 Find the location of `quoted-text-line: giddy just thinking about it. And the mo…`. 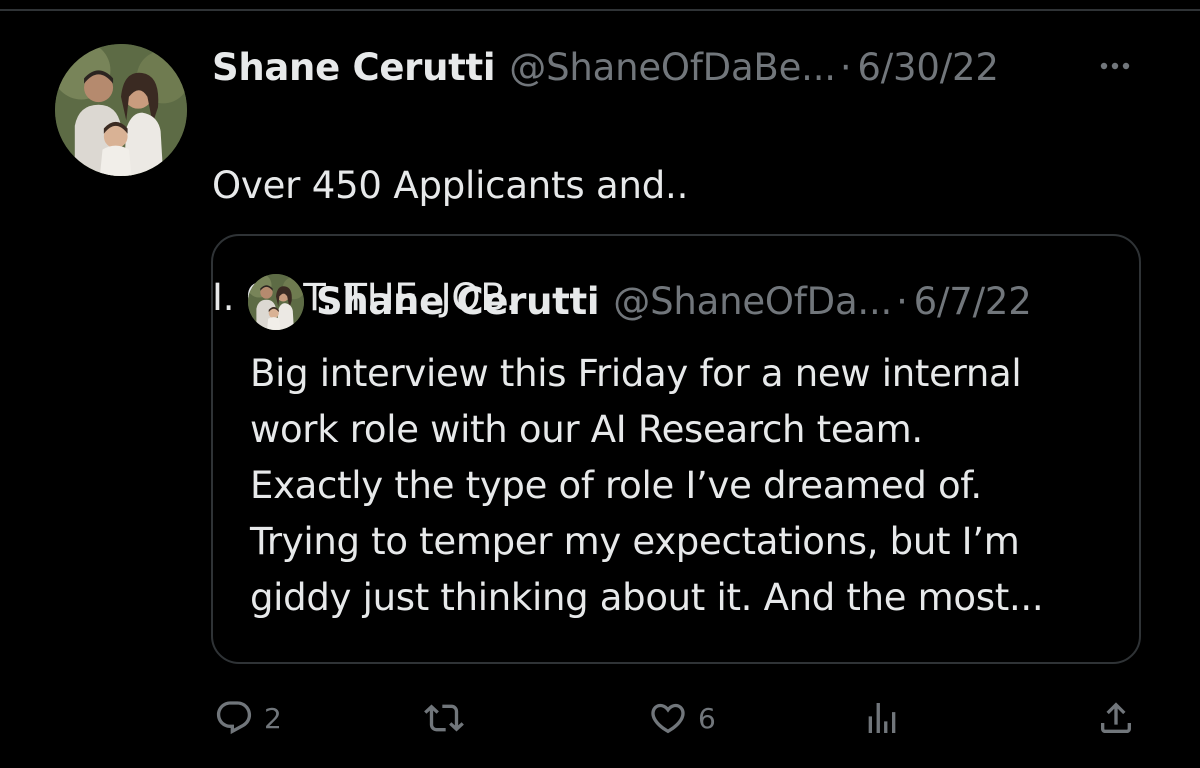

quoted-text-line: giddy just thinking about it. And the mo… is located at coordinates (647, 597).